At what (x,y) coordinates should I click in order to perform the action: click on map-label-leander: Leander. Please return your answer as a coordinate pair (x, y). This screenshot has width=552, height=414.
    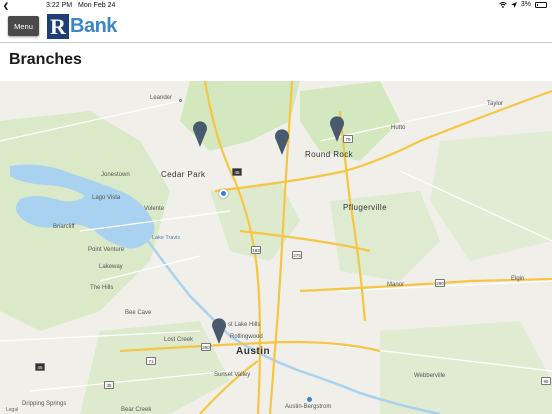
    Looking at the image, I should click on (161, 98).